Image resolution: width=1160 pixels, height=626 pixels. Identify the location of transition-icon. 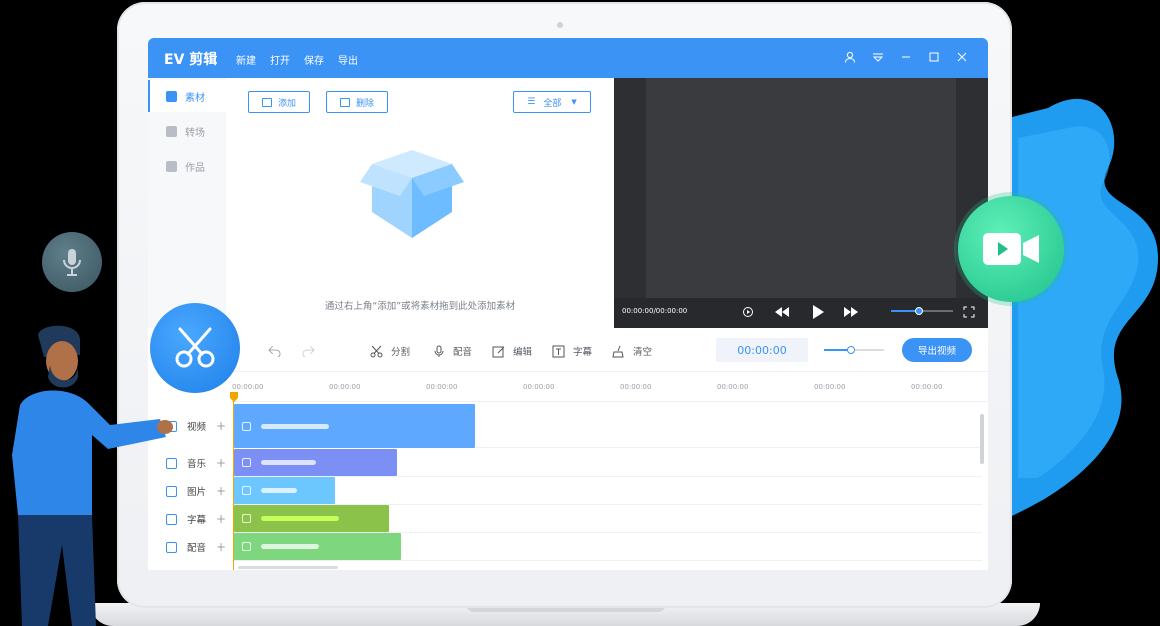
(171, 131).